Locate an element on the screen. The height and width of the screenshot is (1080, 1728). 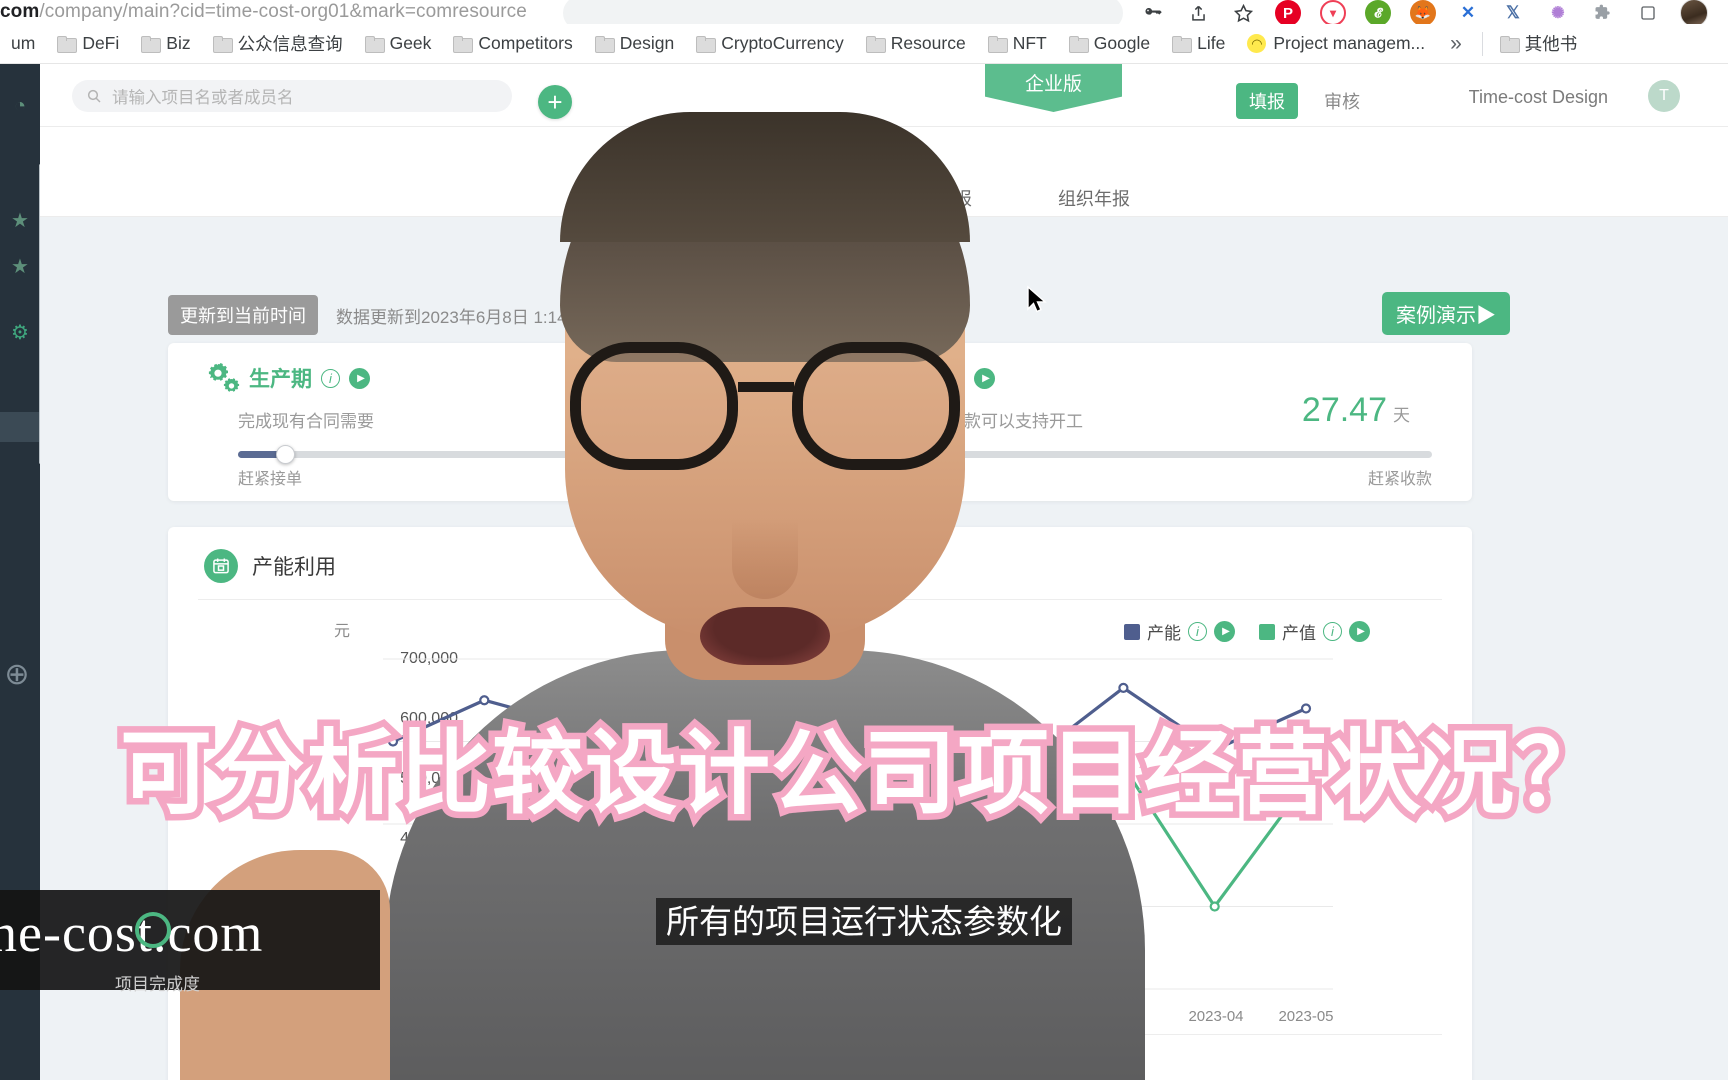
extensions-icon is located at coordinates (1603, 13).